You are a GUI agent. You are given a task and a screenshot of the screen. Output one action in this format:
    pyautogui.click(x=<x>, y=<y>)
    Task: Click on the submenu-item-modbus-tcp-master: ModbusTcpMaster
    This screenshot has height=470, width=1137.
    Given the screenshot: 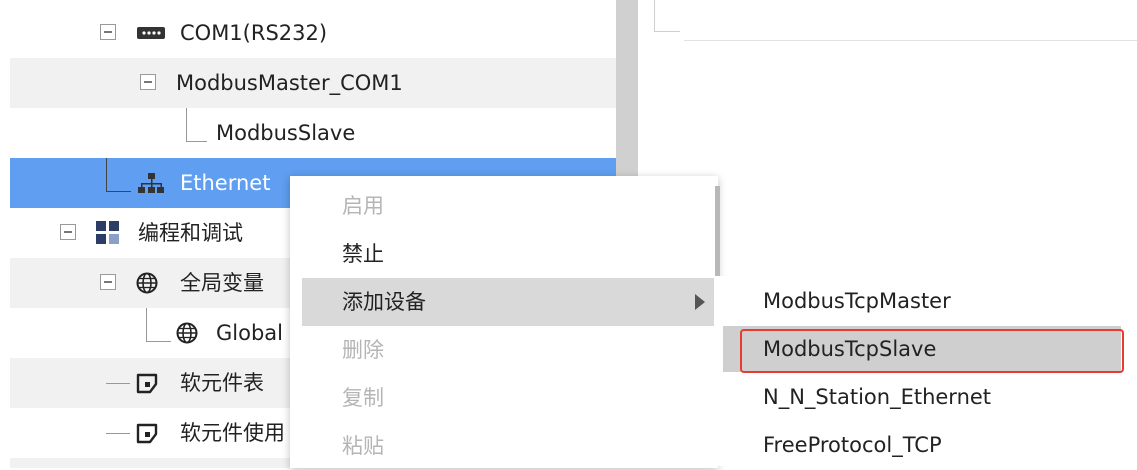 What is the action you would take?
    pyautogui.click(x=922, y=301)
    